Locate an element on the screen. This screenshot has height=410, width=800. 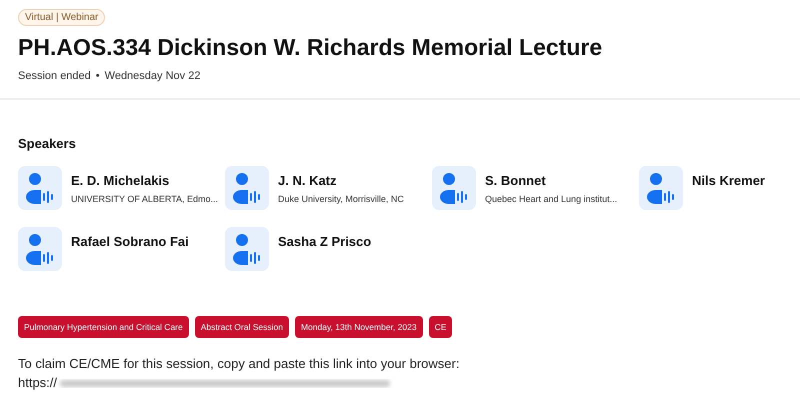
session-title: PH.AOS.334 Dickinson W. Richards Memorial Lecture is located at coordinates (310, 47).